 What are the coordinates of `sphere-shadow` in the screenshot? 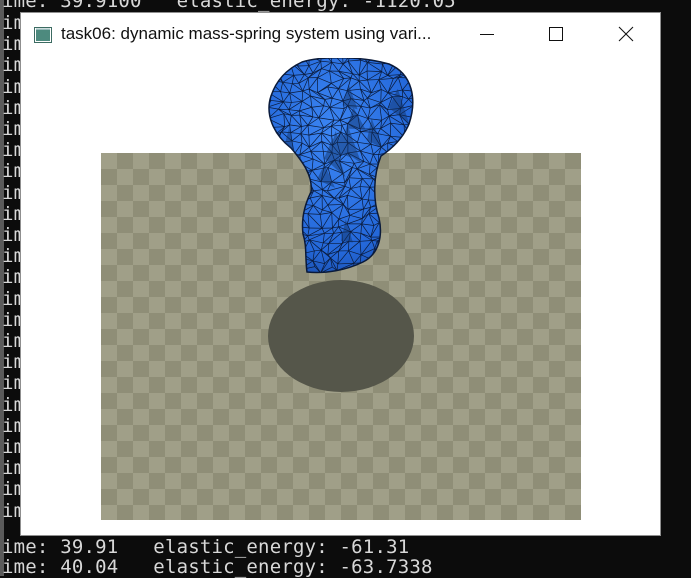 It's located at (341, 336).